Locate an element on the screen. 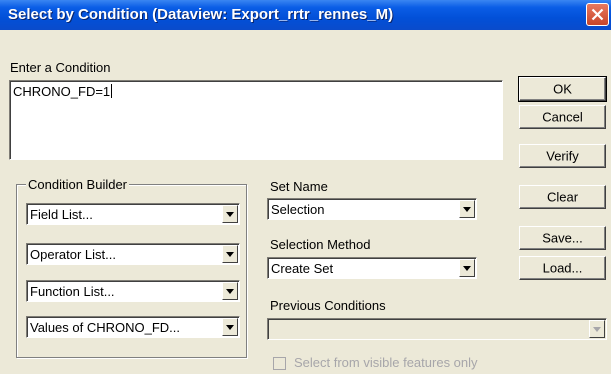 The image size is (611, 374). cancel-button-label: Cancel is located at coordinates (562, 117).